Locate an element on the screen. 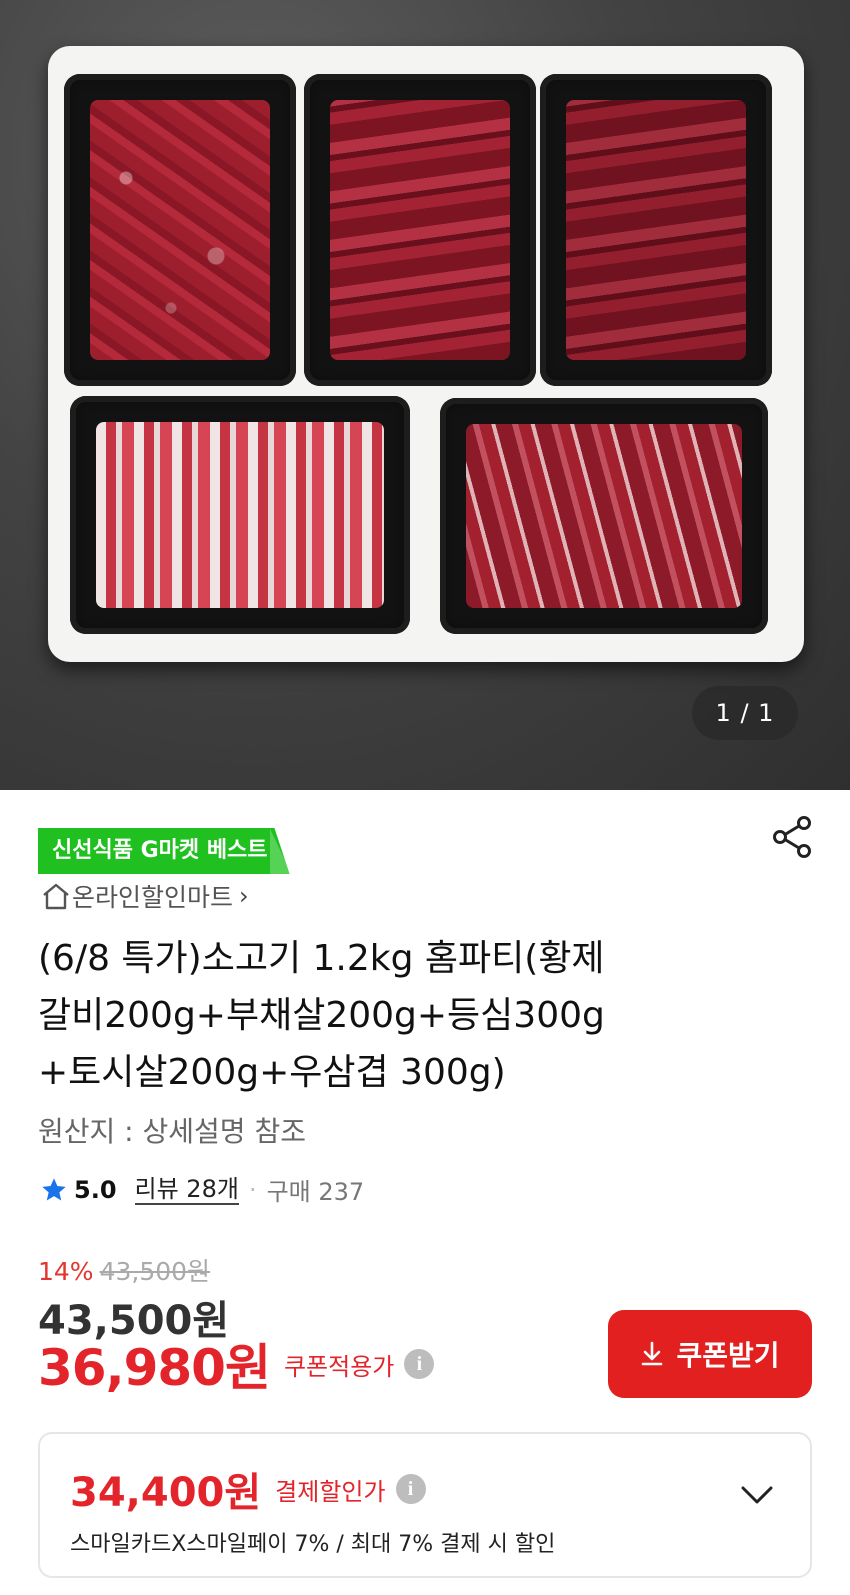  share-icon is located at coordinates (792, 837).